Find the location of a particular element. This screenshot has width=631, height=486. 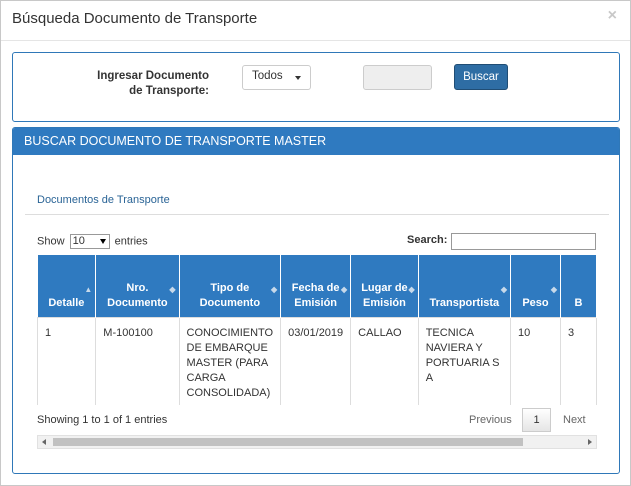

document-filter-select: Todos is located at coordinates (276, 77).